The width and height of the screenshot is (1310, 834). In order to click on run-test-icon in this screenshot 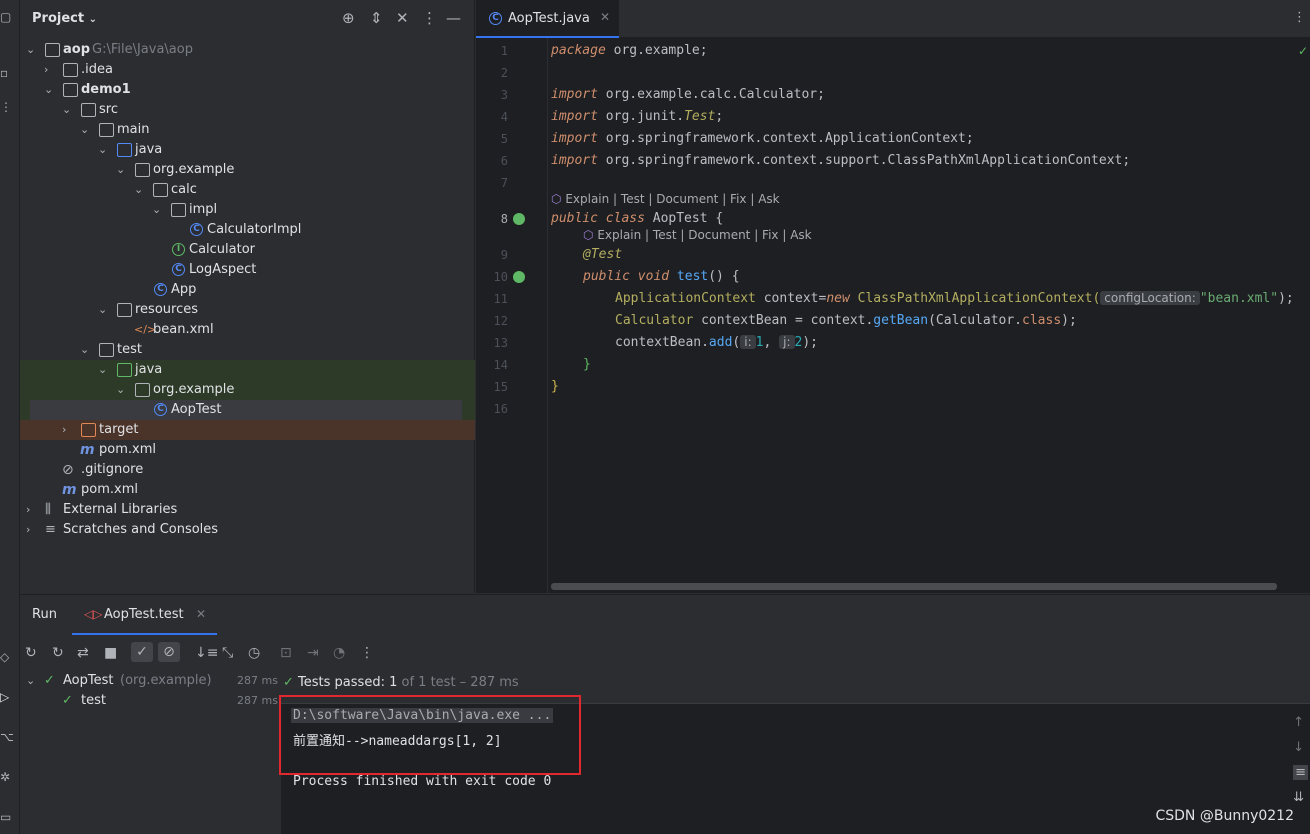, I will do `click(519, 277)`.